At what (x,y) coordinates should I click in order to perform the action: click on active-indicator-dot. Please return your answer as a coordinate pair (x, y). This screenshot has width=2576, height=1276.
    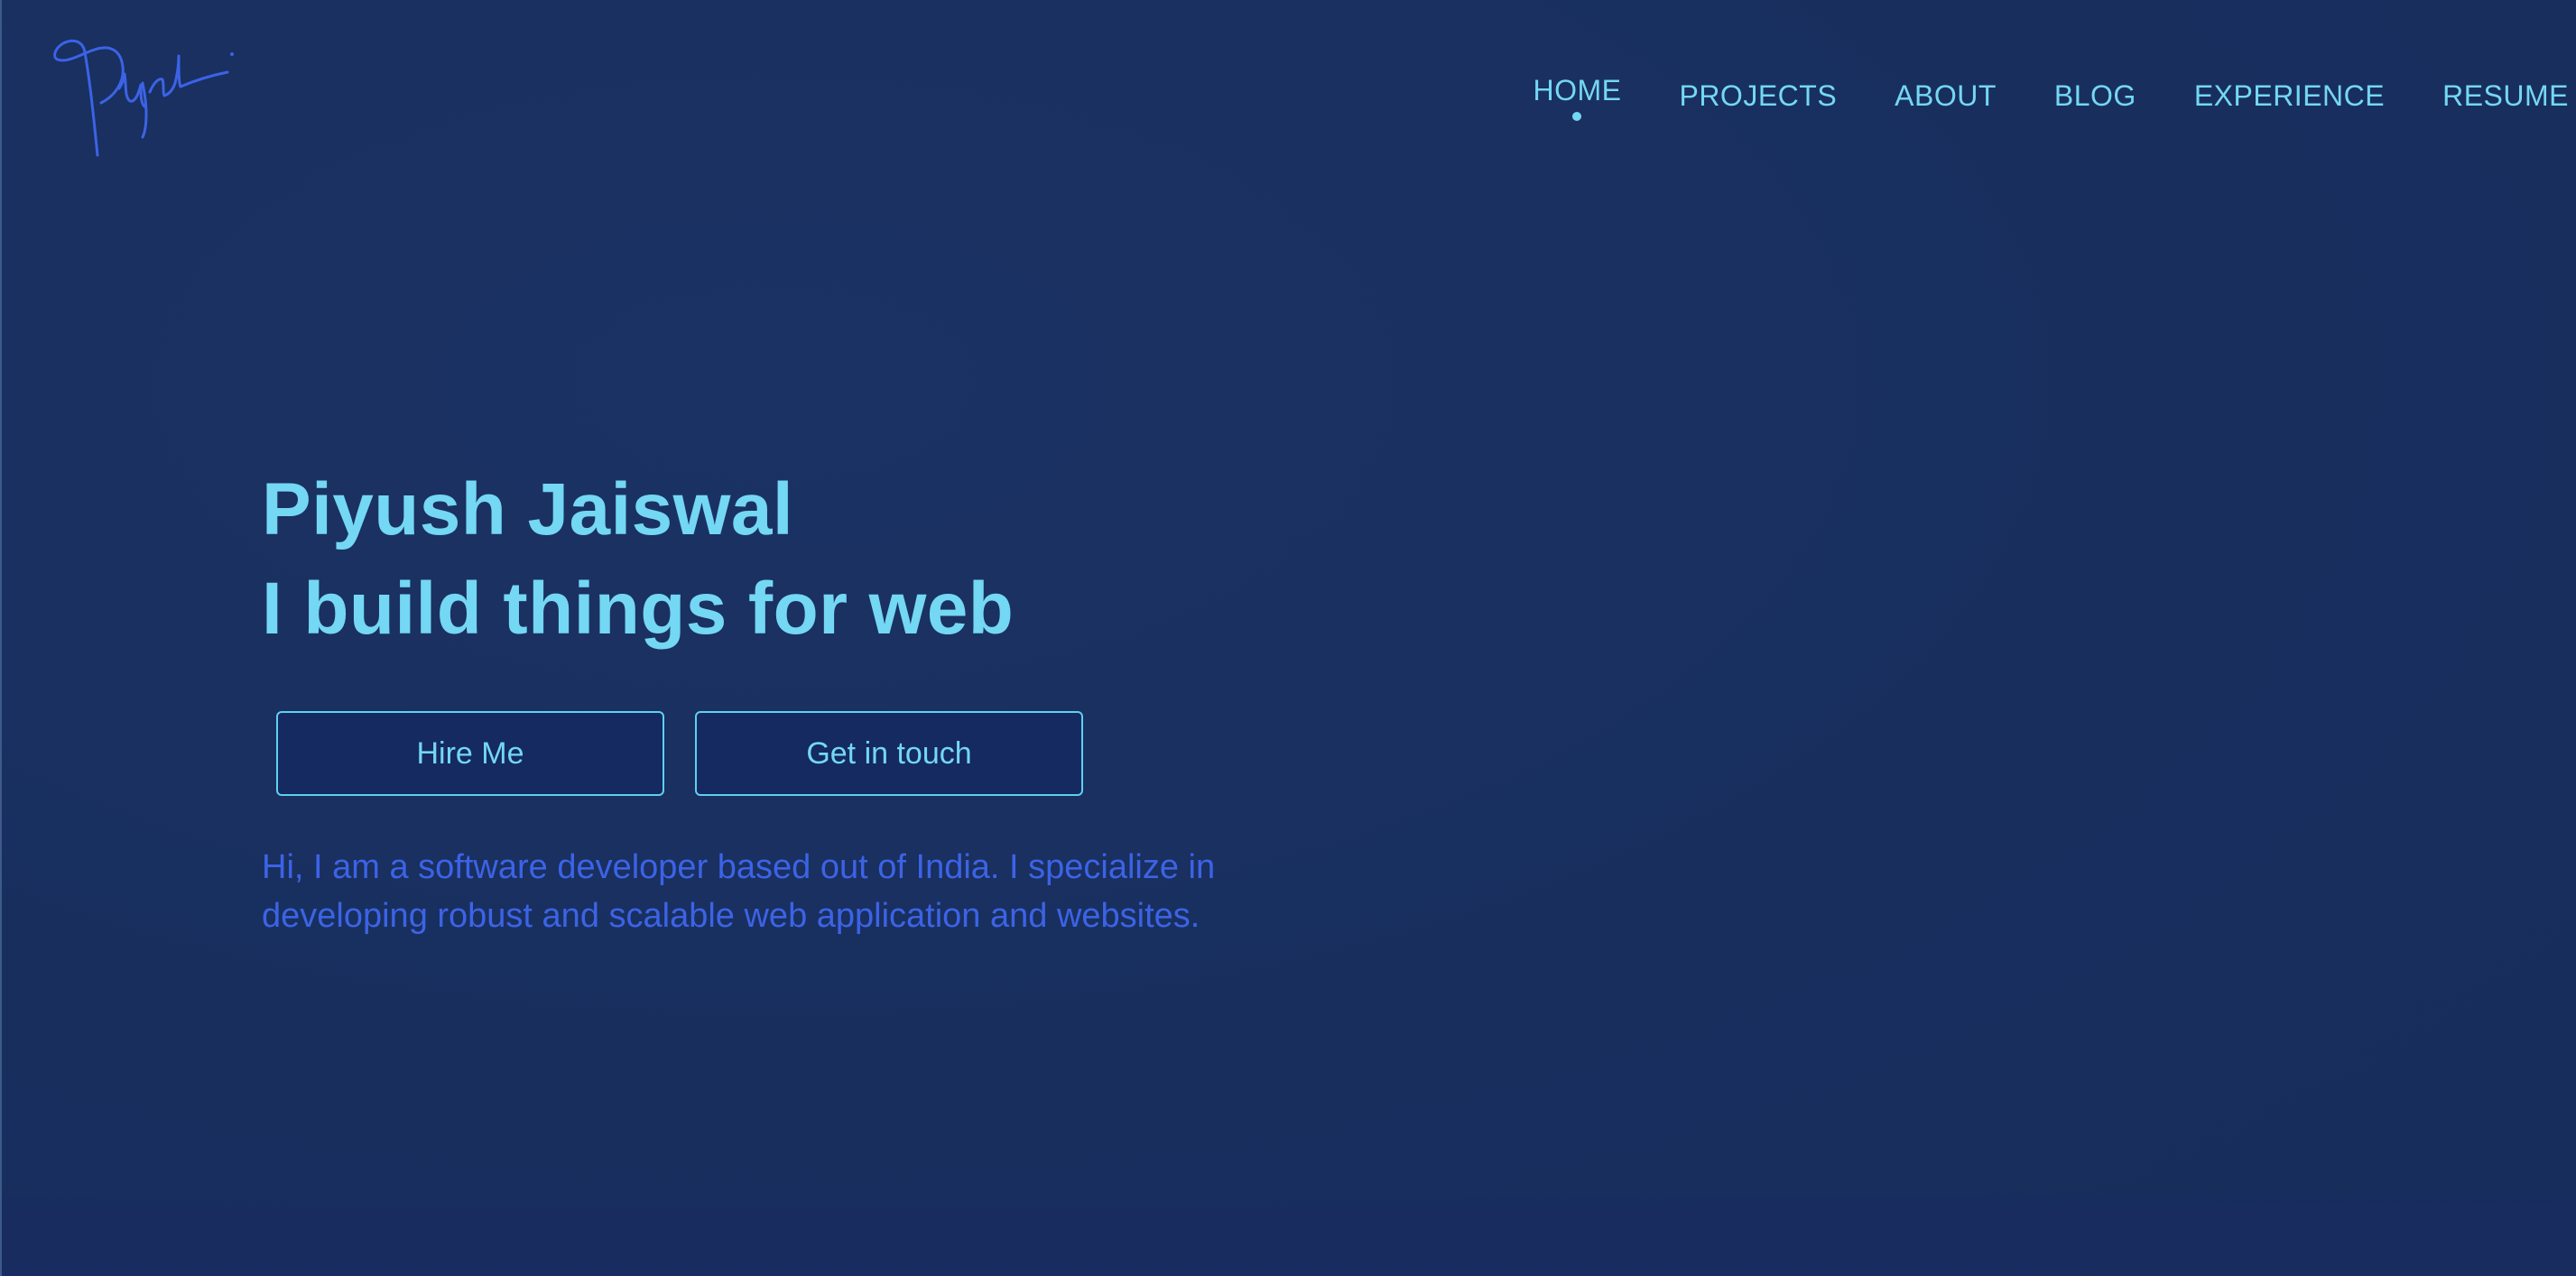
    Looking at the image, I should click on (1577, 116).